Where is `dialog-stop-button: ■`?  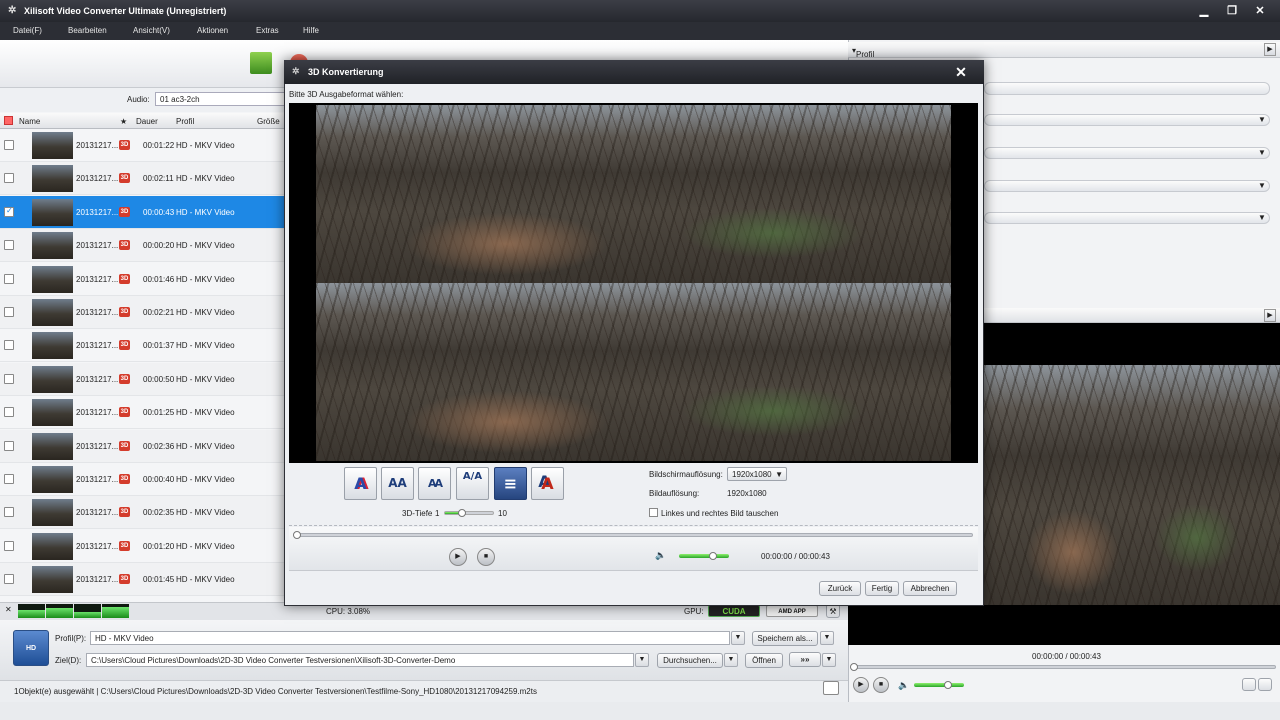 dialog-stop-button: ■ is located at coordinates (486, 557).